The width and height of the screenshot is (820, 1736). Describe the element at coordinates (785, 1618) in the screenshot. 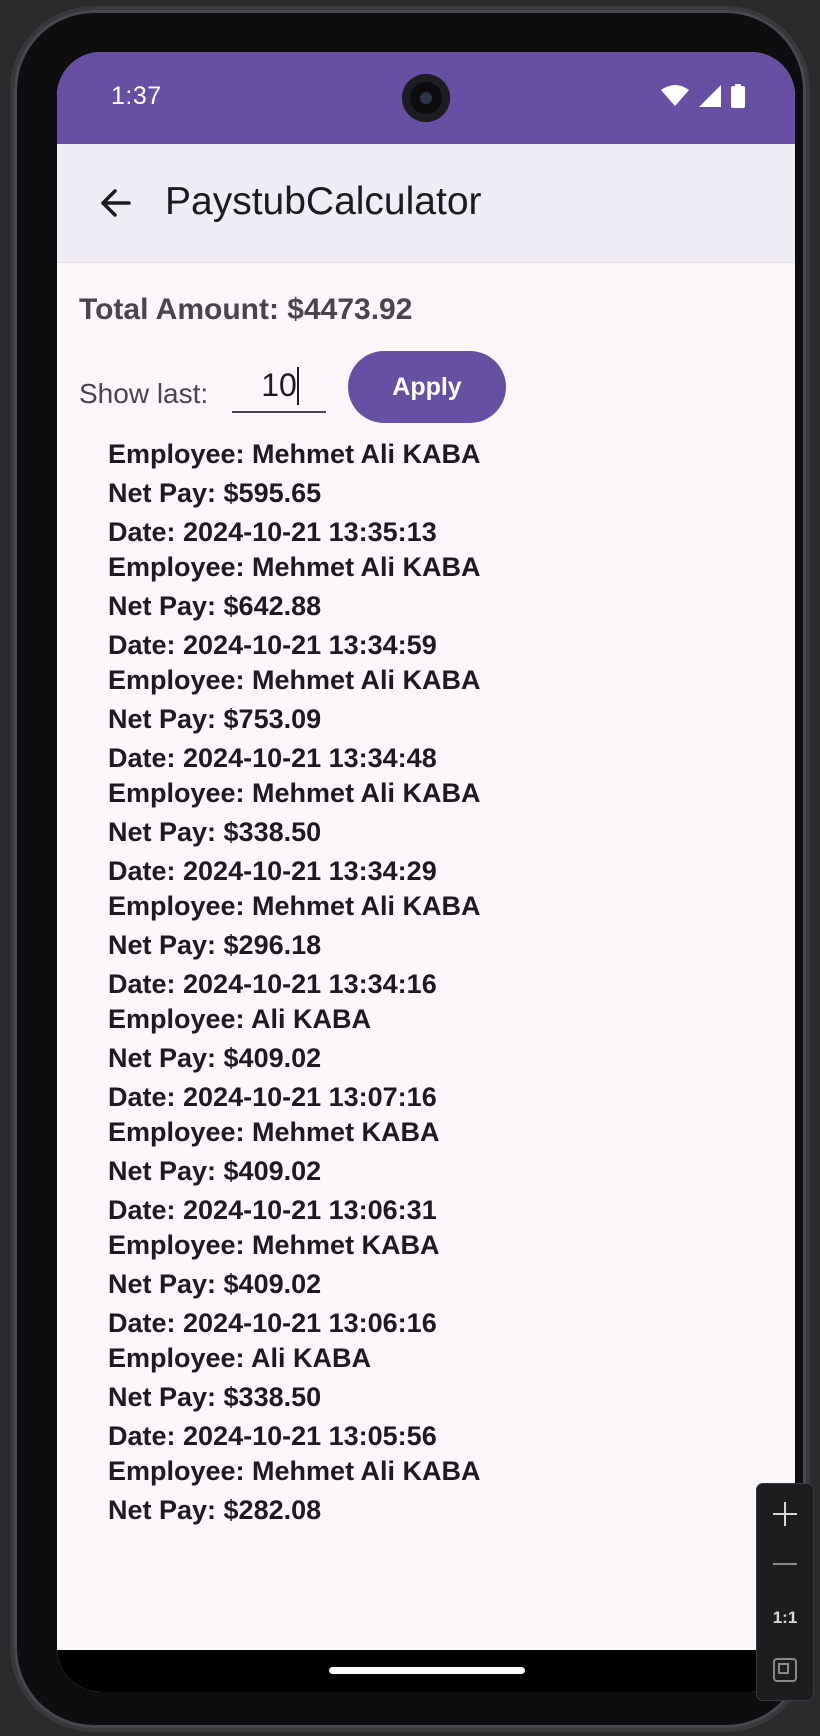

I see `actual-size-button: 1:1` at that location.